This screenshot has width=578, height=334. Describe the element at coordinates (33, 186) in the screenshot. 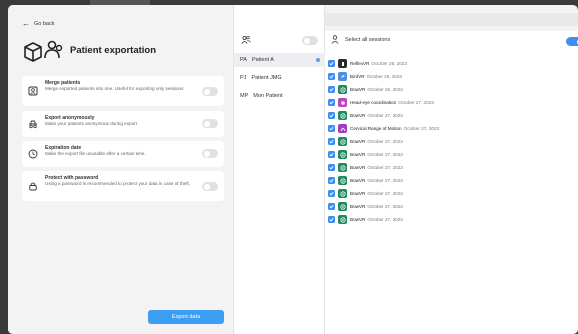

I see `lock-icon` at that location.